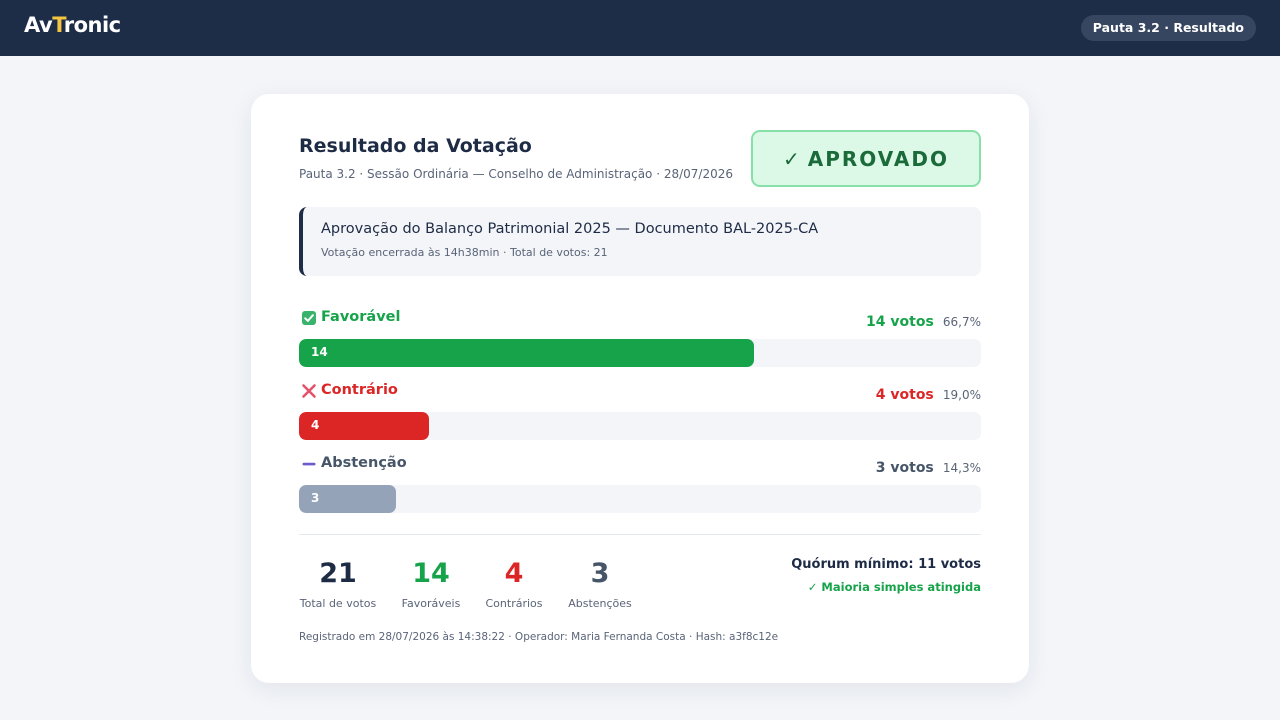  What do you see at coordinates (640, 28) in the screenshot?
I see `top-bar: AvTronic Pauta 3.2 · Resultado` at bounding box center [640, 28].